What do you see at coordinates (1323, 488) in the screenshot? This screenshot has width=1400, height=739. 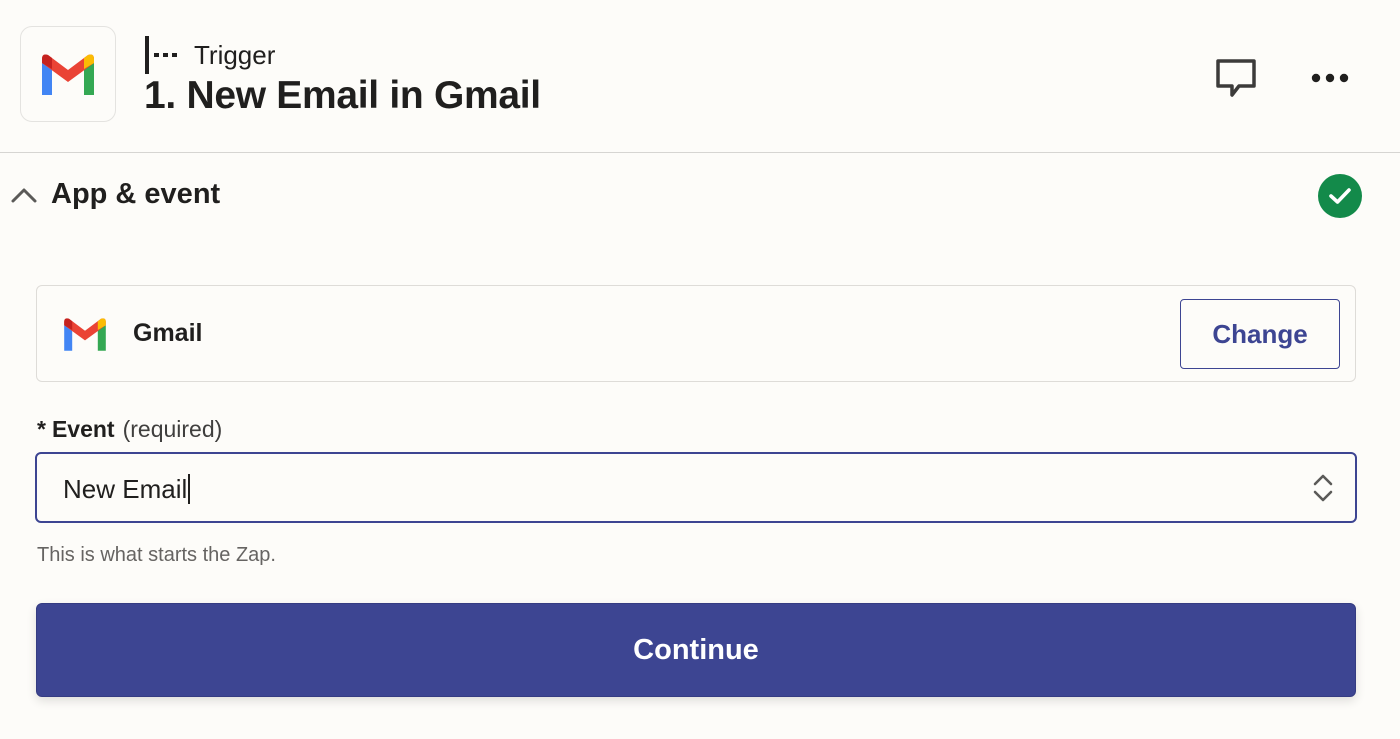 I see `chevron-up-down-icon` at bounding box center [1323, 488].